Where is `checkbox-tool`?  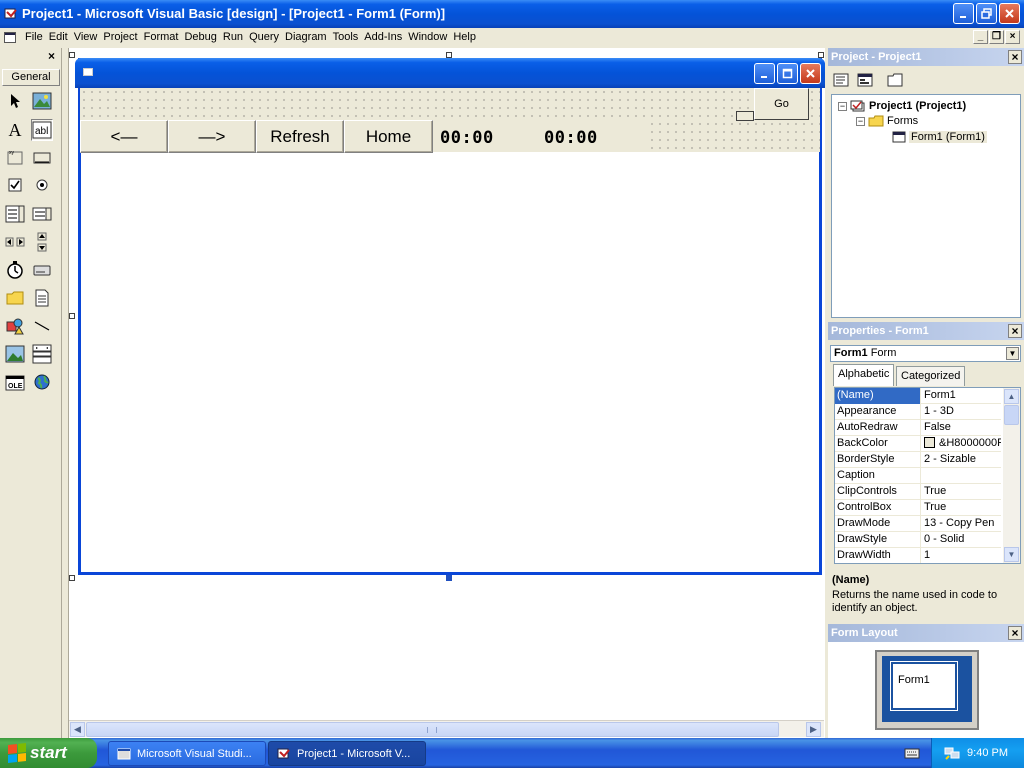 checkbox-tool is located at coordinates (15, 185).